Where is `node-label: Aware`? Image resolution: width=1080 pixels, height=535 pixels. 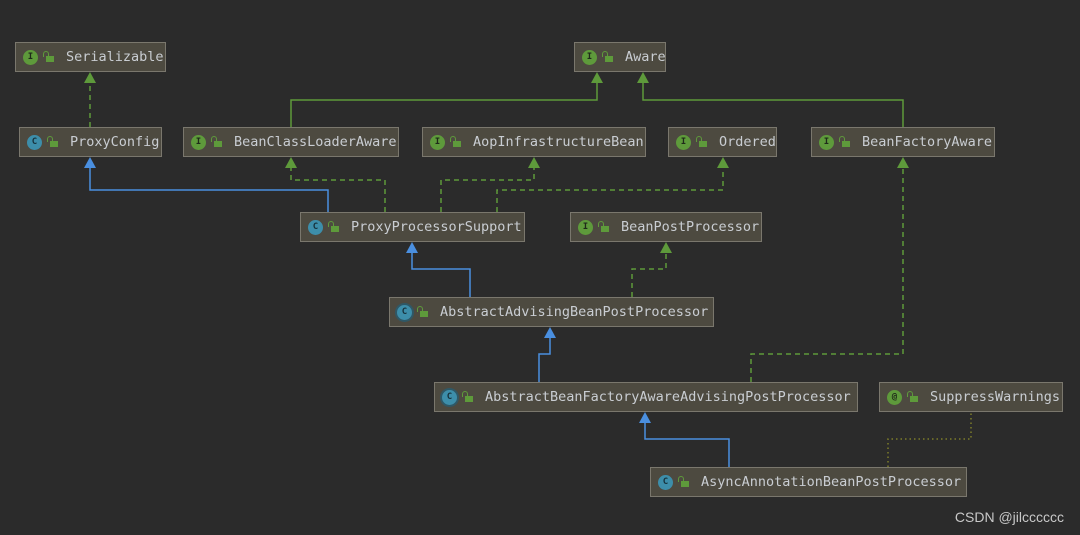 node-label: Aware is located at coordinates (645, 57).